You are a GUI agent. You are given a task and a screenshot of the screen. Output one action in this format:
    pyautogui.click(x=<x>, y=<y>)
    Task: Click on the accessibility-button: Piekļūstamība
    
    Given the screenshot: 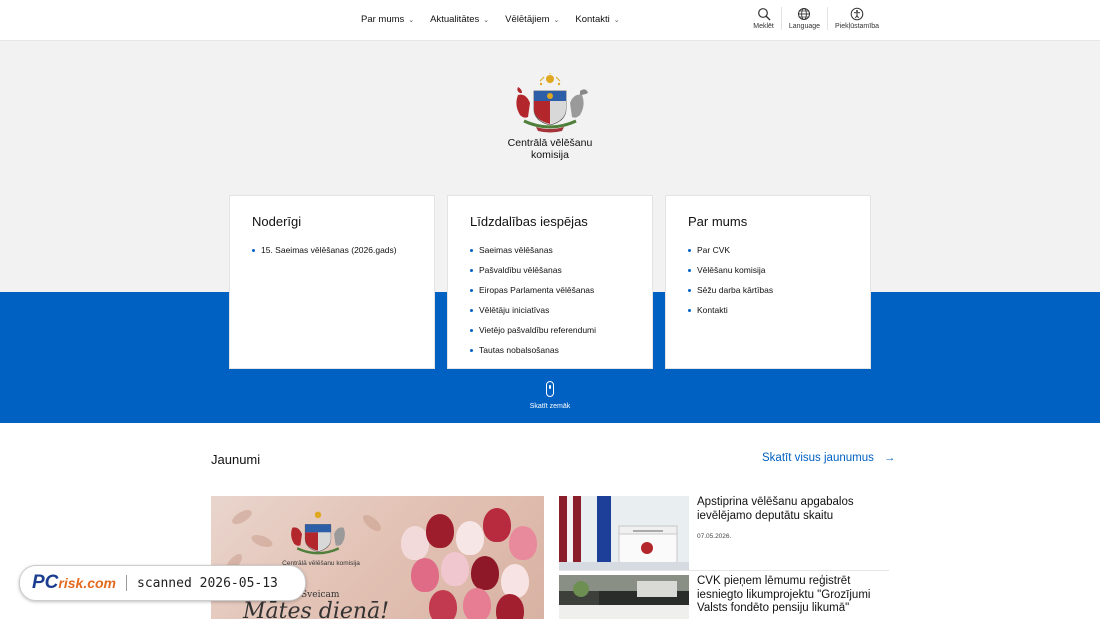 What is the action you would take?
    pyautogui.click(x=856, y=18)
    